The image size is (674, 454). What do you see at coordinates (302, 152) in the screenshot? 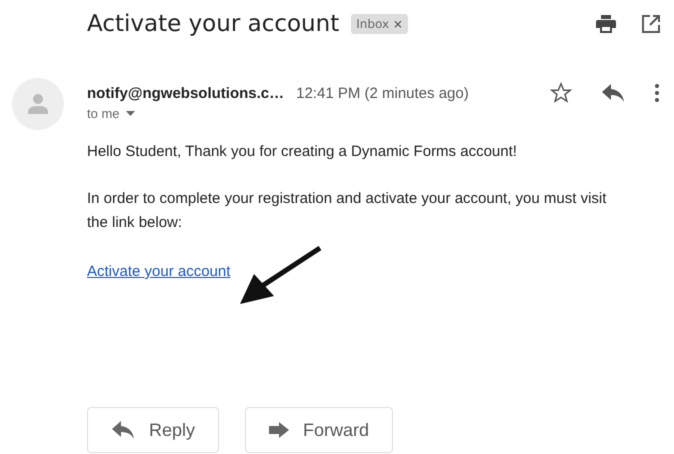
I see `email-paragraph: Hello Student, Thank you for creating a Dynamic Forms account!` at bounding box center [302, 152].